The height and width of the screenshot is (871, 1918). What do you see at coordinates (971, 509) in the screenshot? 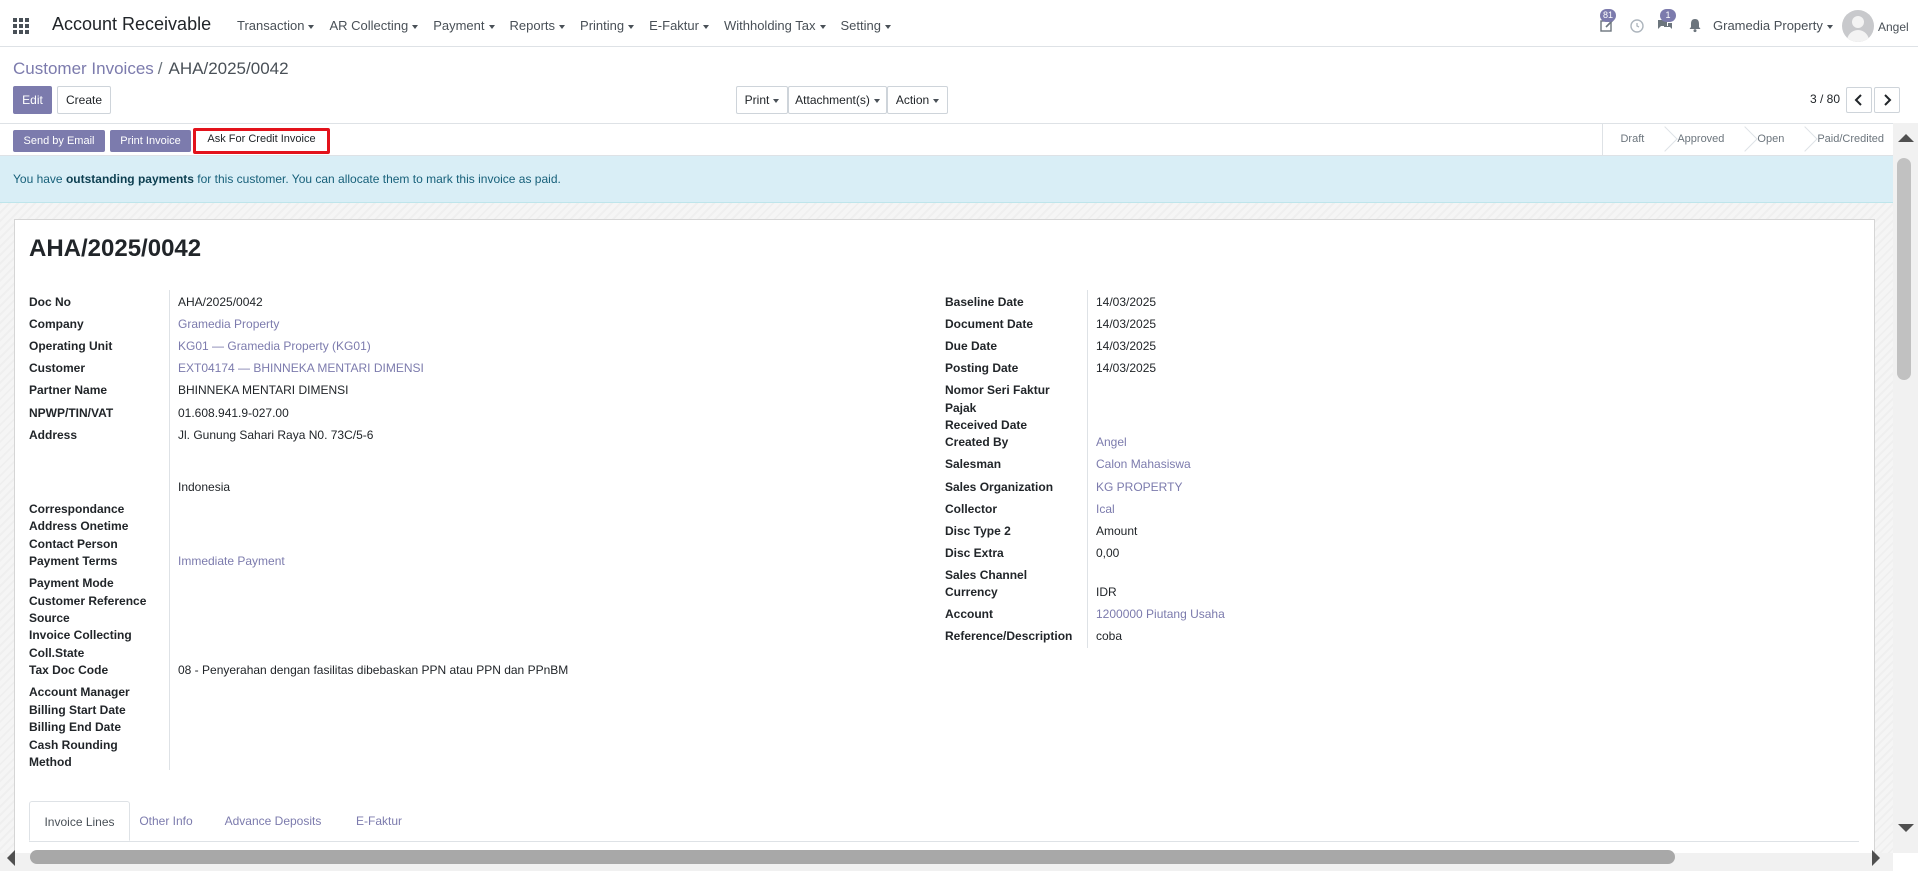
I see `label-collector: Collector` at bounding box center [971, 509].